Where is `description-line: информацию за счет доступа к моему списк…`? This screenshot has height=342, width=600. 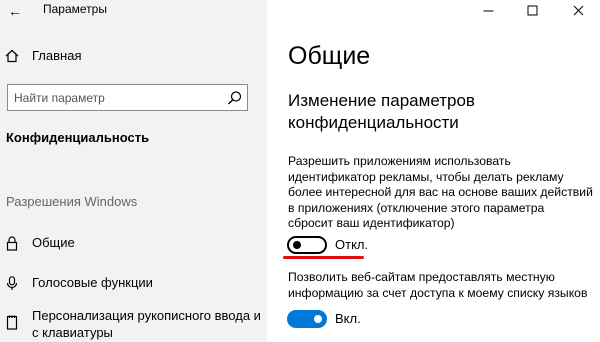 description-line: информацию за счет доступа к моему списк… is located at coordinates (438, 292).